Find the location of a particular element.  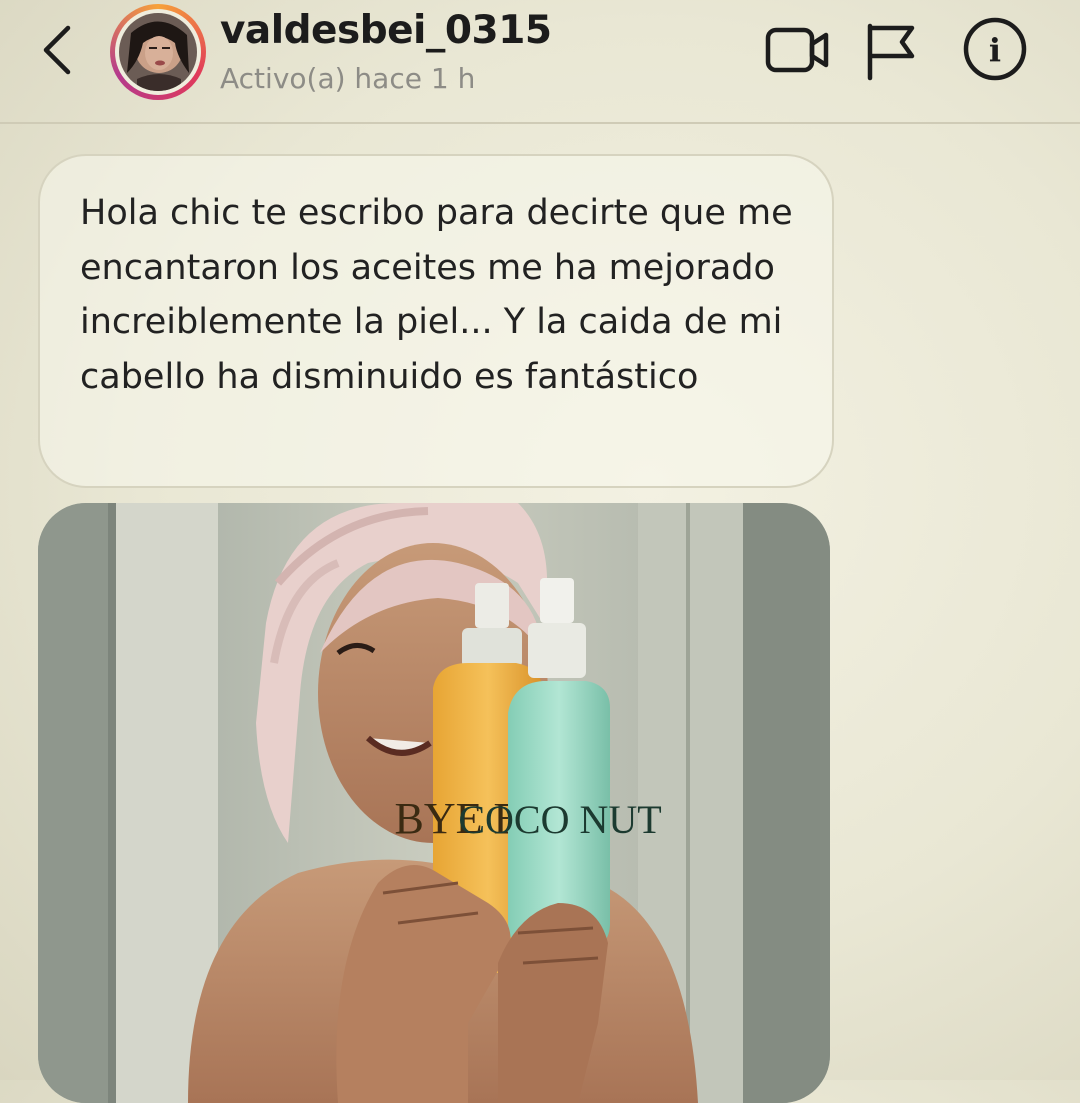

flag-icon is located at coordinates (892, 50).